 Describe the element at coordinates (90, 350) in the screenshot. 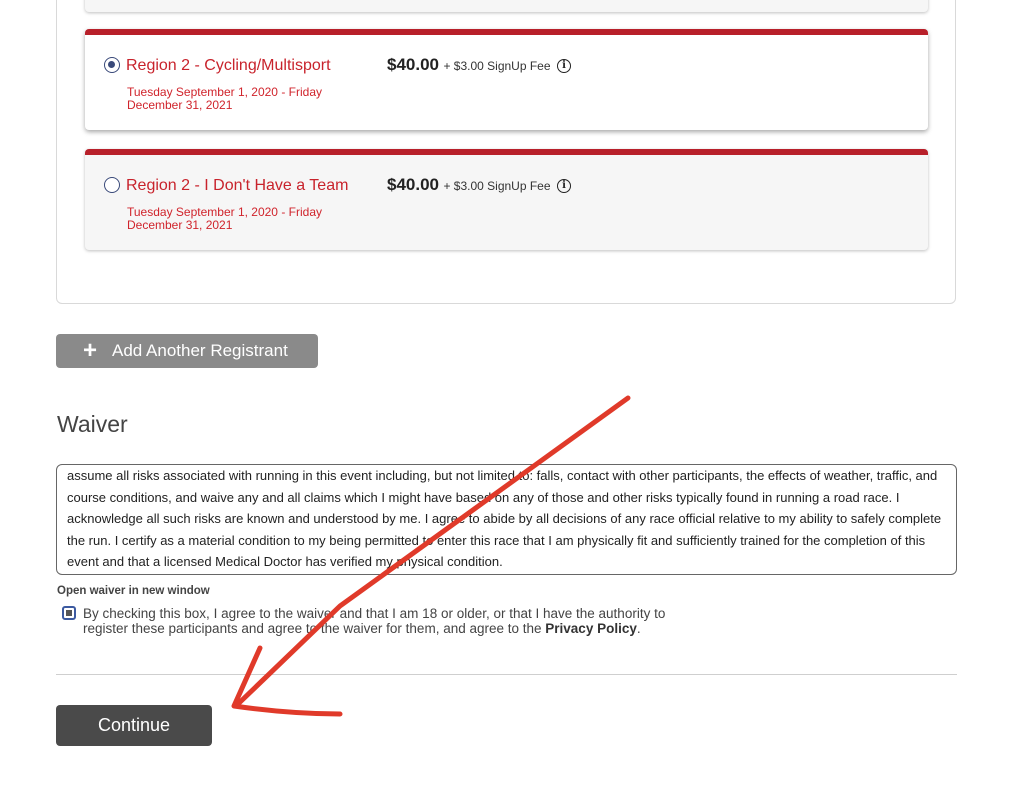

I see `plus-icon: +` at that location.